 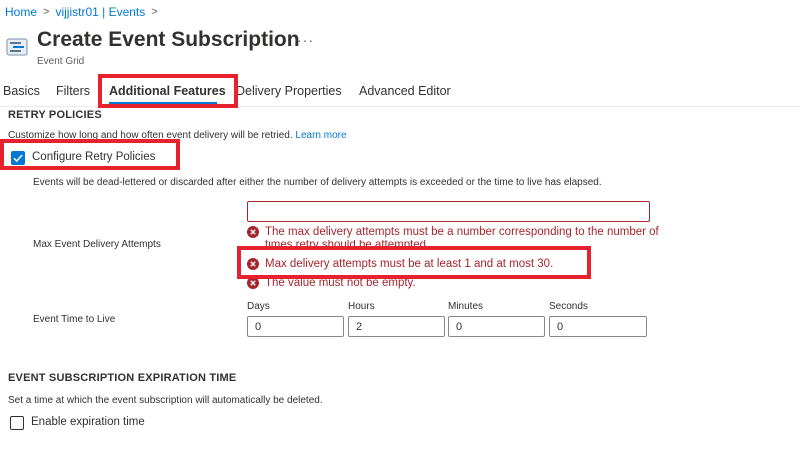 I want to click on tab-advanced-editor: Advanced Editor, so click(x=405, y=91).